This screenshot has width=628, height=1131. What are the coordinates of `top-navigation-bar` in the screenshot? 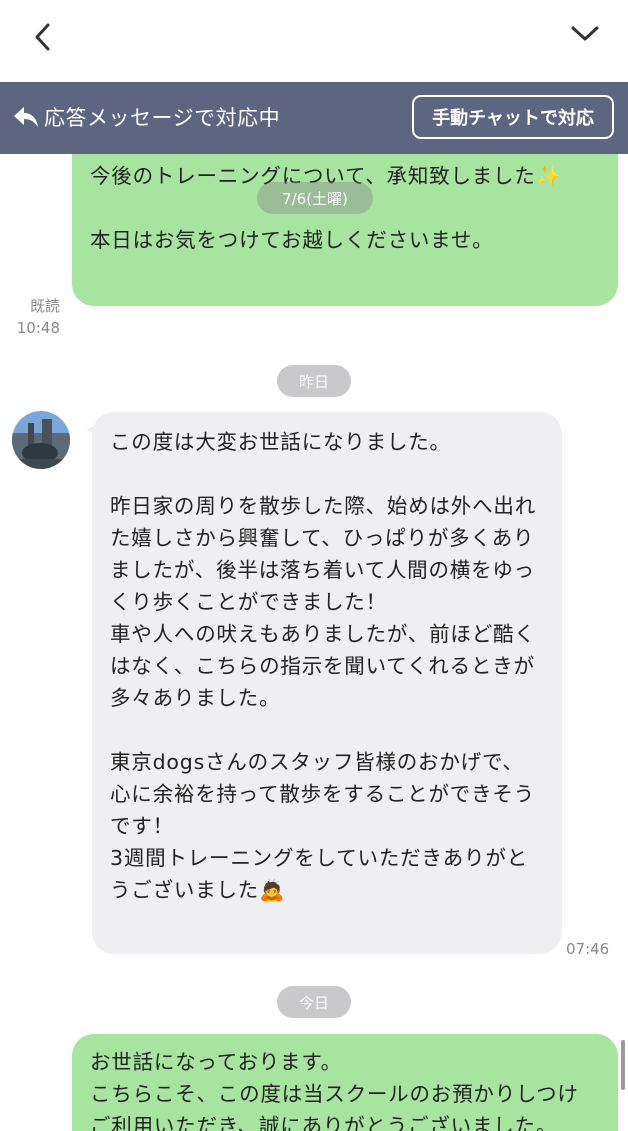 It's located at (314, 41).